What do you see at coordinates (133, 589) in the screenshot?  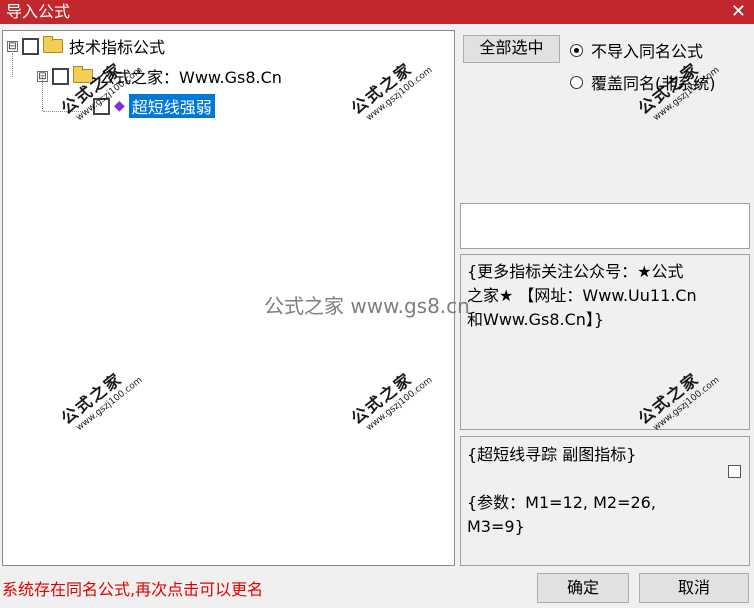 I see `status-message: 系统存在同名公式,再次点击可以更名` at bounding box center [133, 589].